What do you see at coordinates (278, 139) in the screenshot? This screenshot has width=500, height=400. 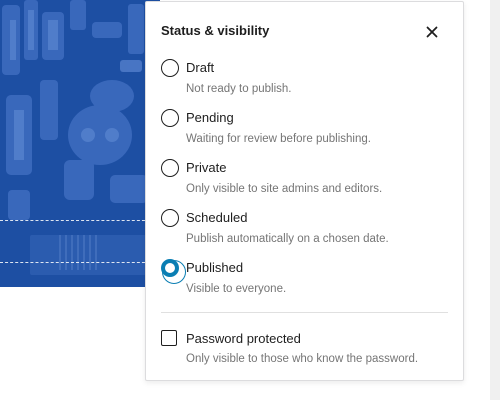 I see `status-description-pending: Waiting for review before publishing.` at bounding box center [278, 139].